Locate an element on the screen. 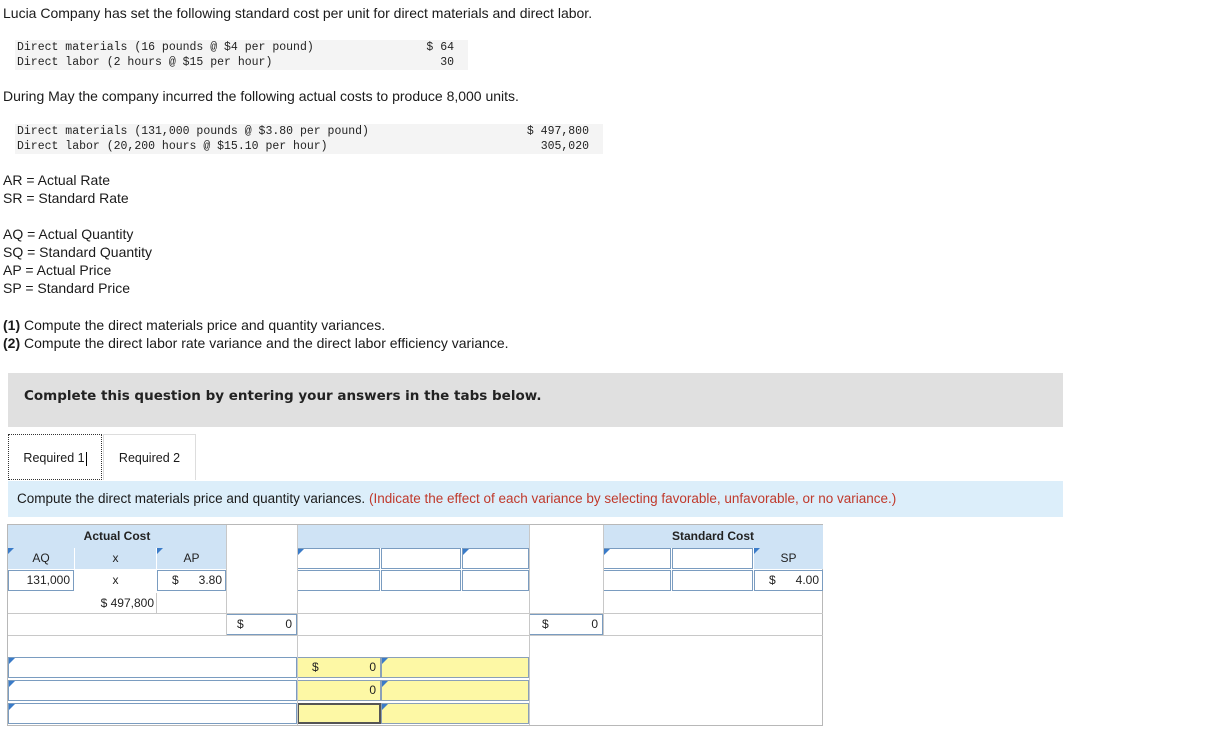 This screenshot has height=730, width=1214. sp-dollar-sign: $ is located at coordinates (772, 580).